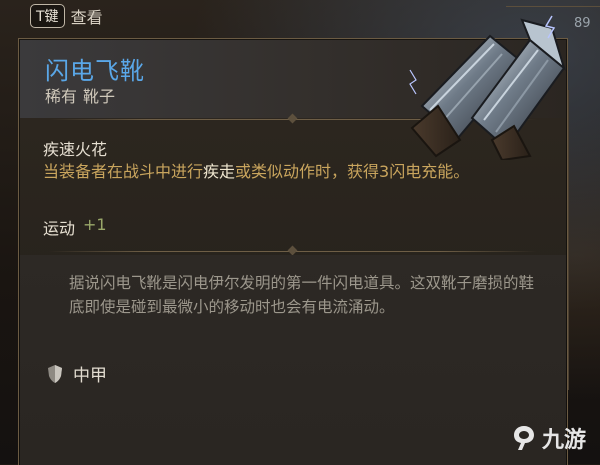 The height and width of the screenshot is (465, 600). Describe the element at coordinates (90, 376) in the screenshot. I see `armor-type-label: 中甲` at that location.